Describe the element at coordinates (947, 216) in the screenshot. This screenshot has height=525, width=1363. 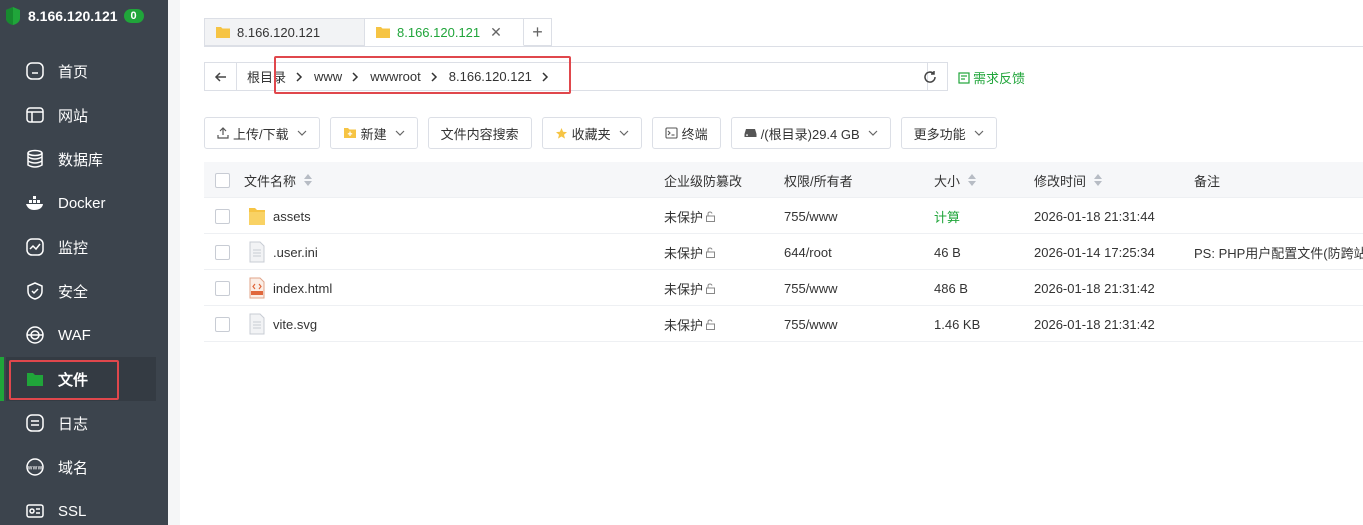
I see `calc-size-link: 计算` at that location.